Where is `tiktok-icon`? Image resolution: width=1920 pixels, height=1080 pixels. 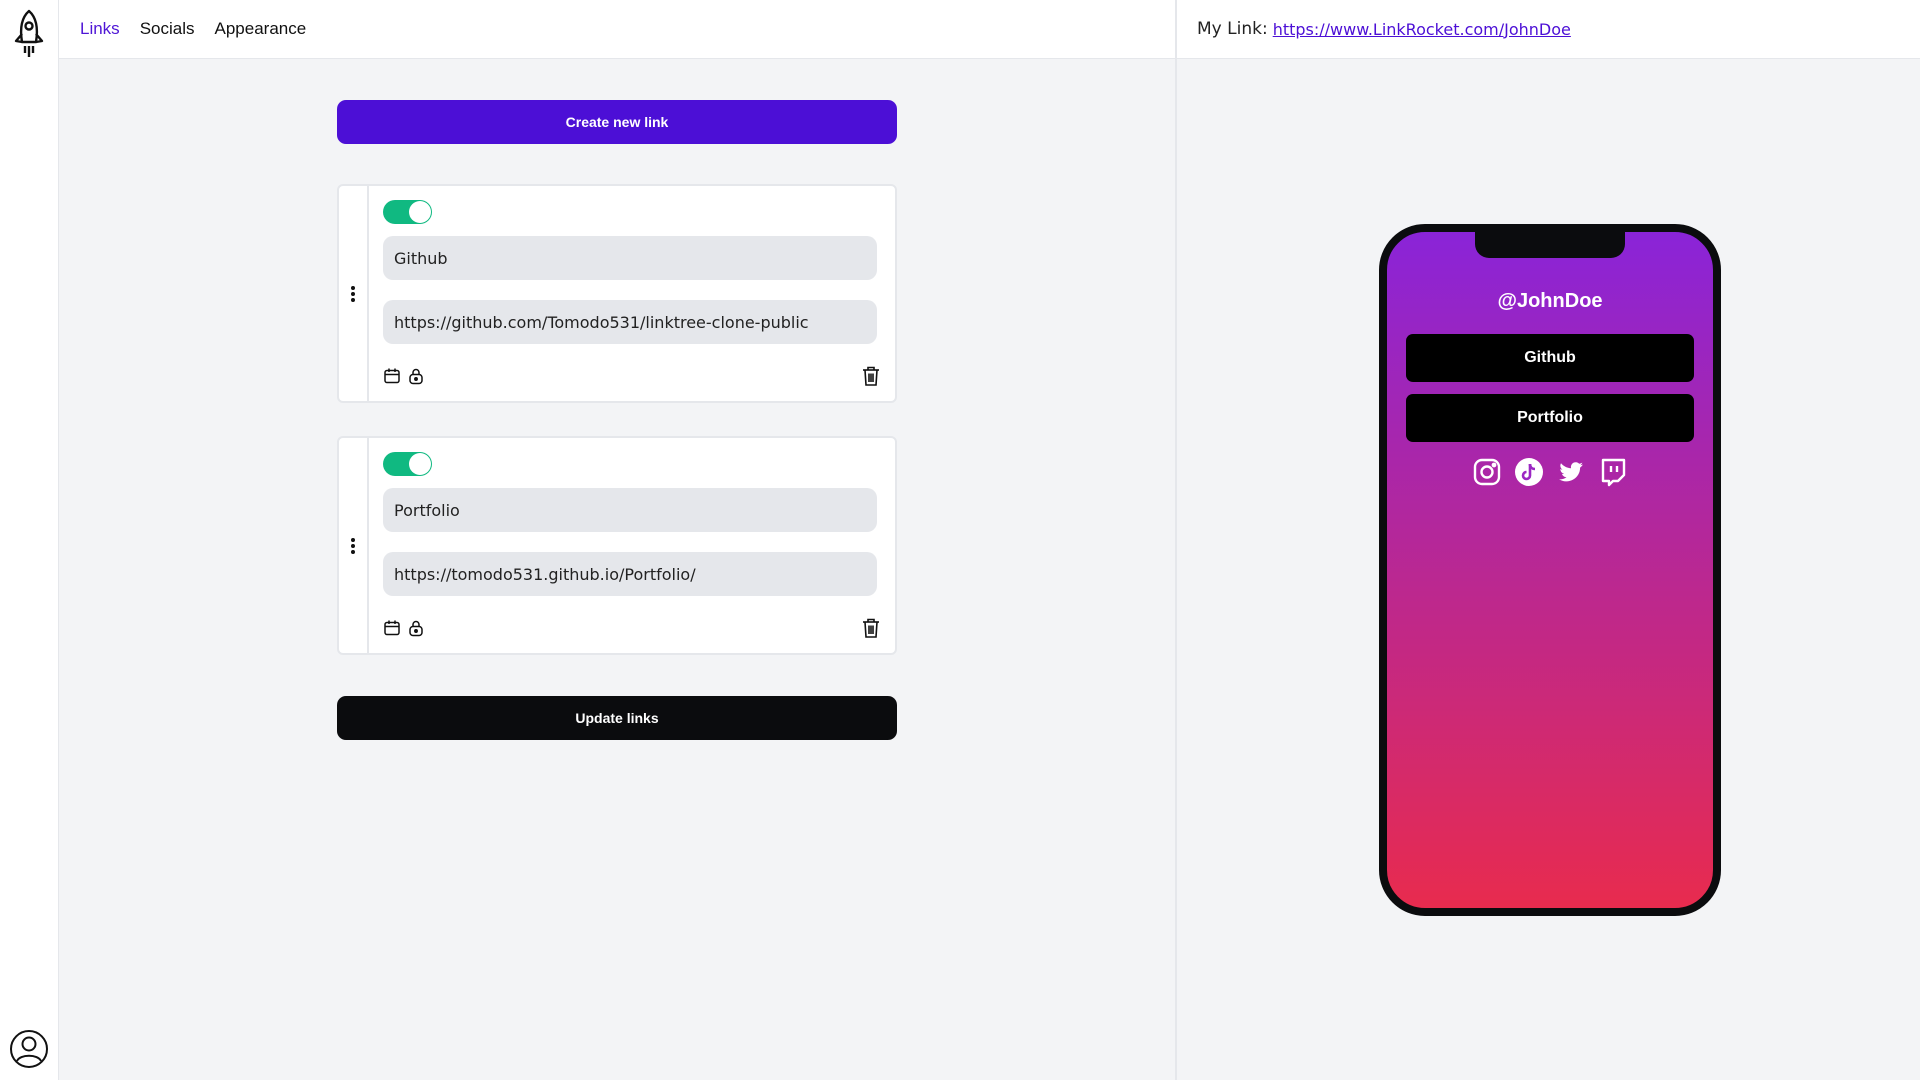
tiktok-icon is located at coordinates (1529, 472).